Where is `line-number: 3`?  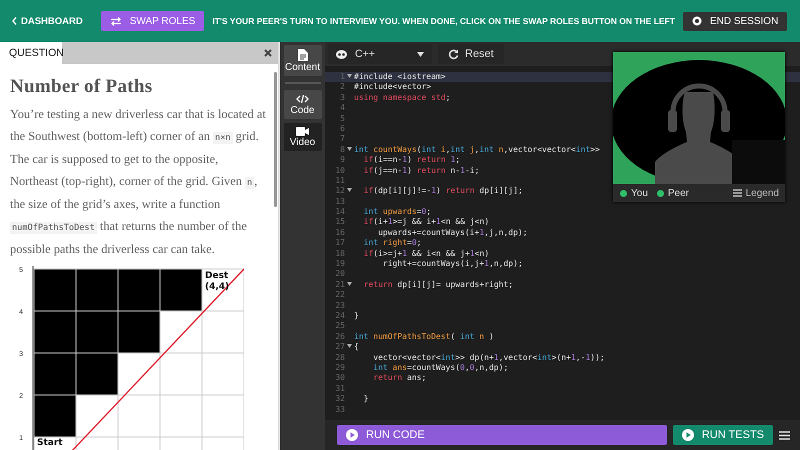 line-number: 3 is located at coordinates (342, 98).